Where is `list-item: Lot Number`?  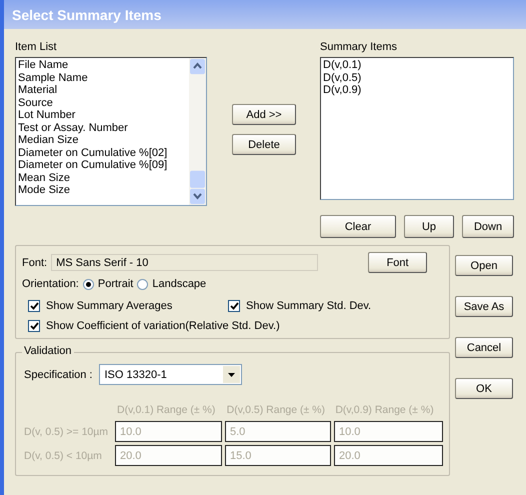
list-item: Lot Number is located at coordinates (102, 115).